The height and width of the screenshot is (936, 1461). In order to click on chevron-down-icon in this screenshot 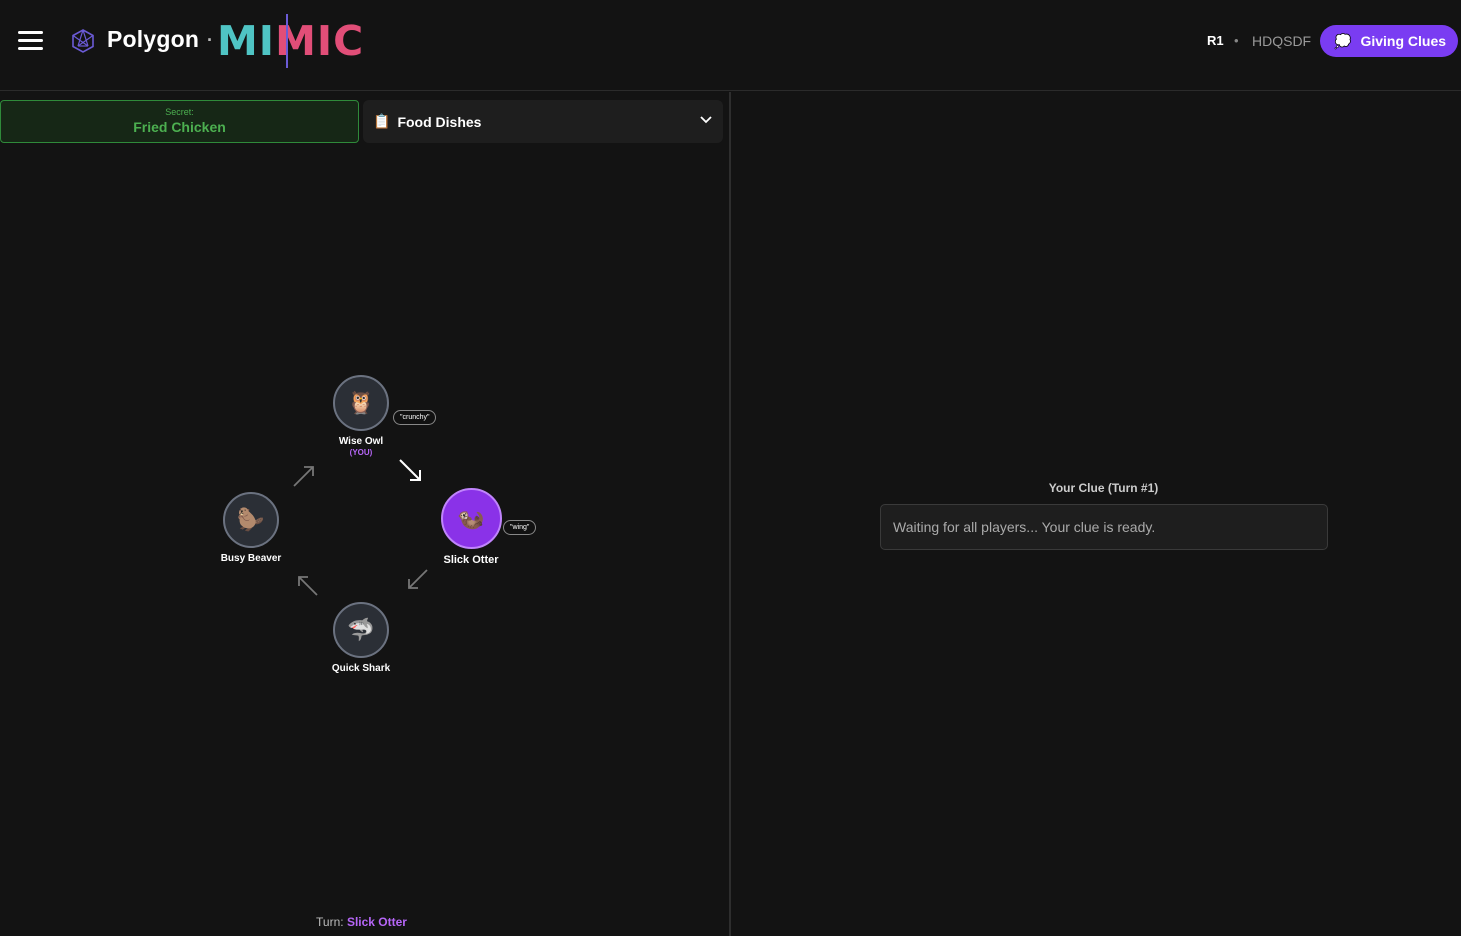, I will do `click(706, 120)`.